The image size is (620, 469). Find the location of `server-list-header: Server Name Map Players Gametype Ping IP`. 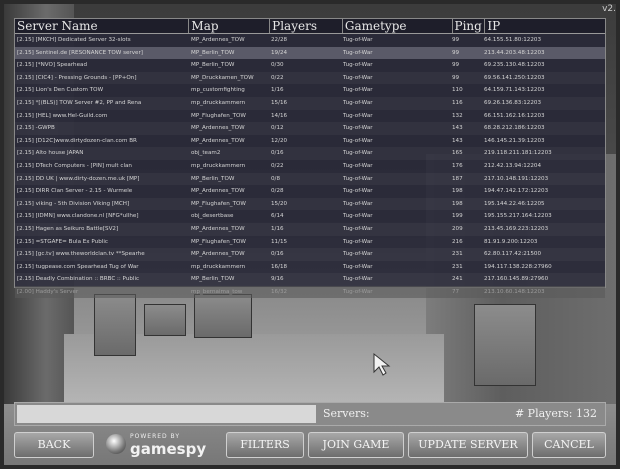

server-list-header: Server Name Map Players Gametype Ping IP is located at coordinates (310, 26).